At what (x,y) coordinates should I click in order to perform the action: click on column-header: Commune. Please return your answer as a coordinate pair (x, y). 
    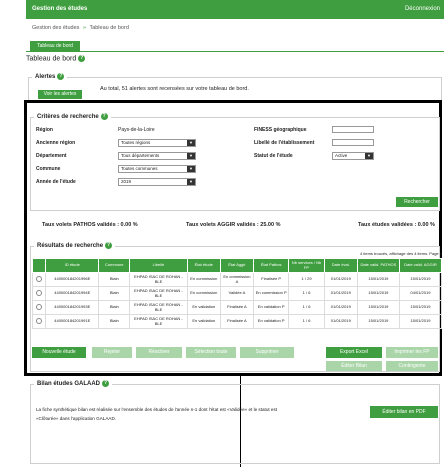
    Looking at the image, I should click on (114, 265).